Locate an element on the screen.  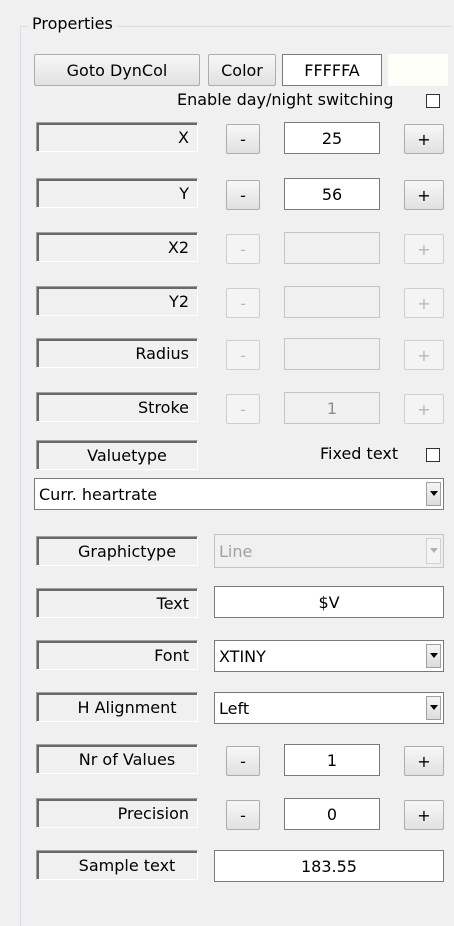
y-label: Y is located at coordinates (117, 193).